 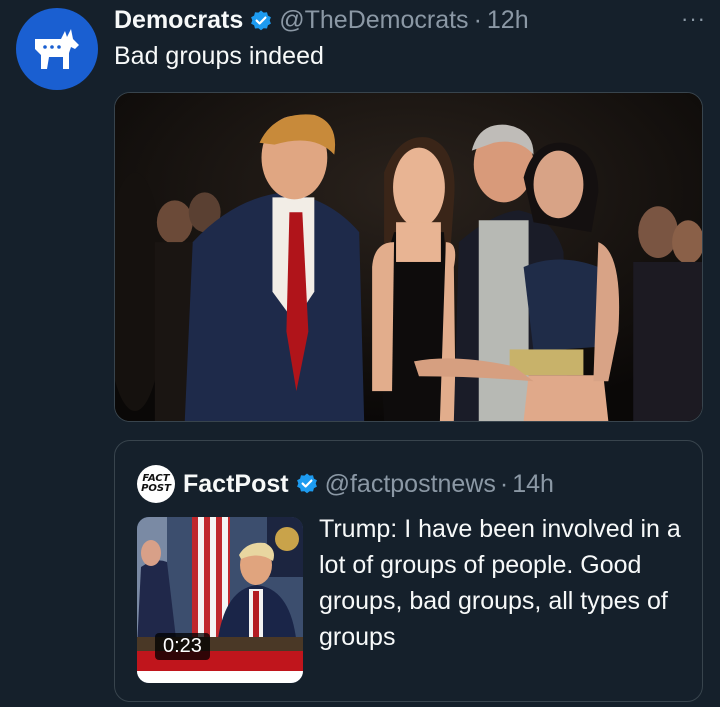 What do you see at coordinates (236, 484) in the screenshot?
I see `quoted-author-name: FactPost` at bounding box center [236, 484].